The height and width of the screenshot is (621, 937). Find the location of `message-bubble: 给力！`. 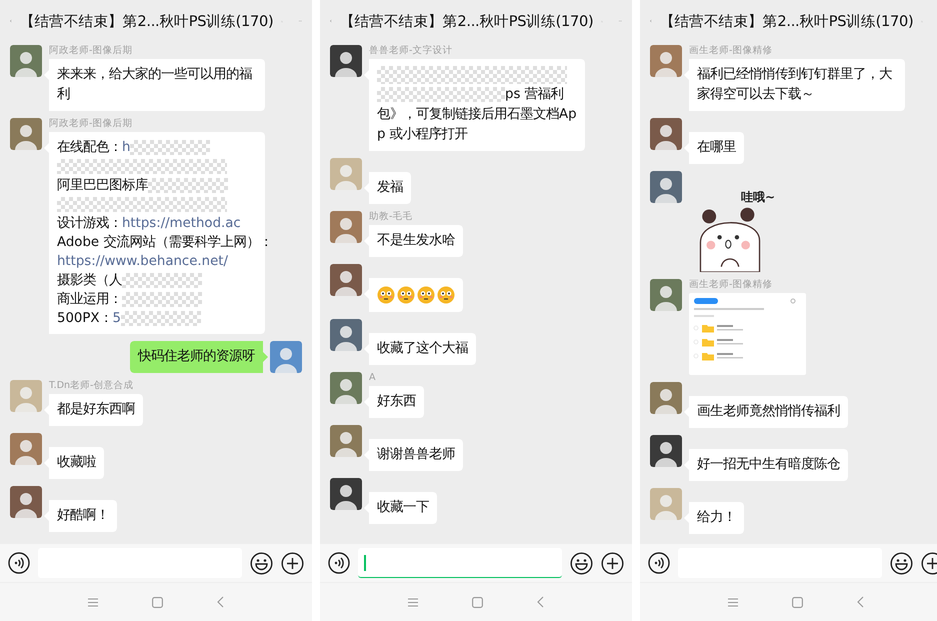

message-bubble: 给力！ is located at coordinates (714, 518).